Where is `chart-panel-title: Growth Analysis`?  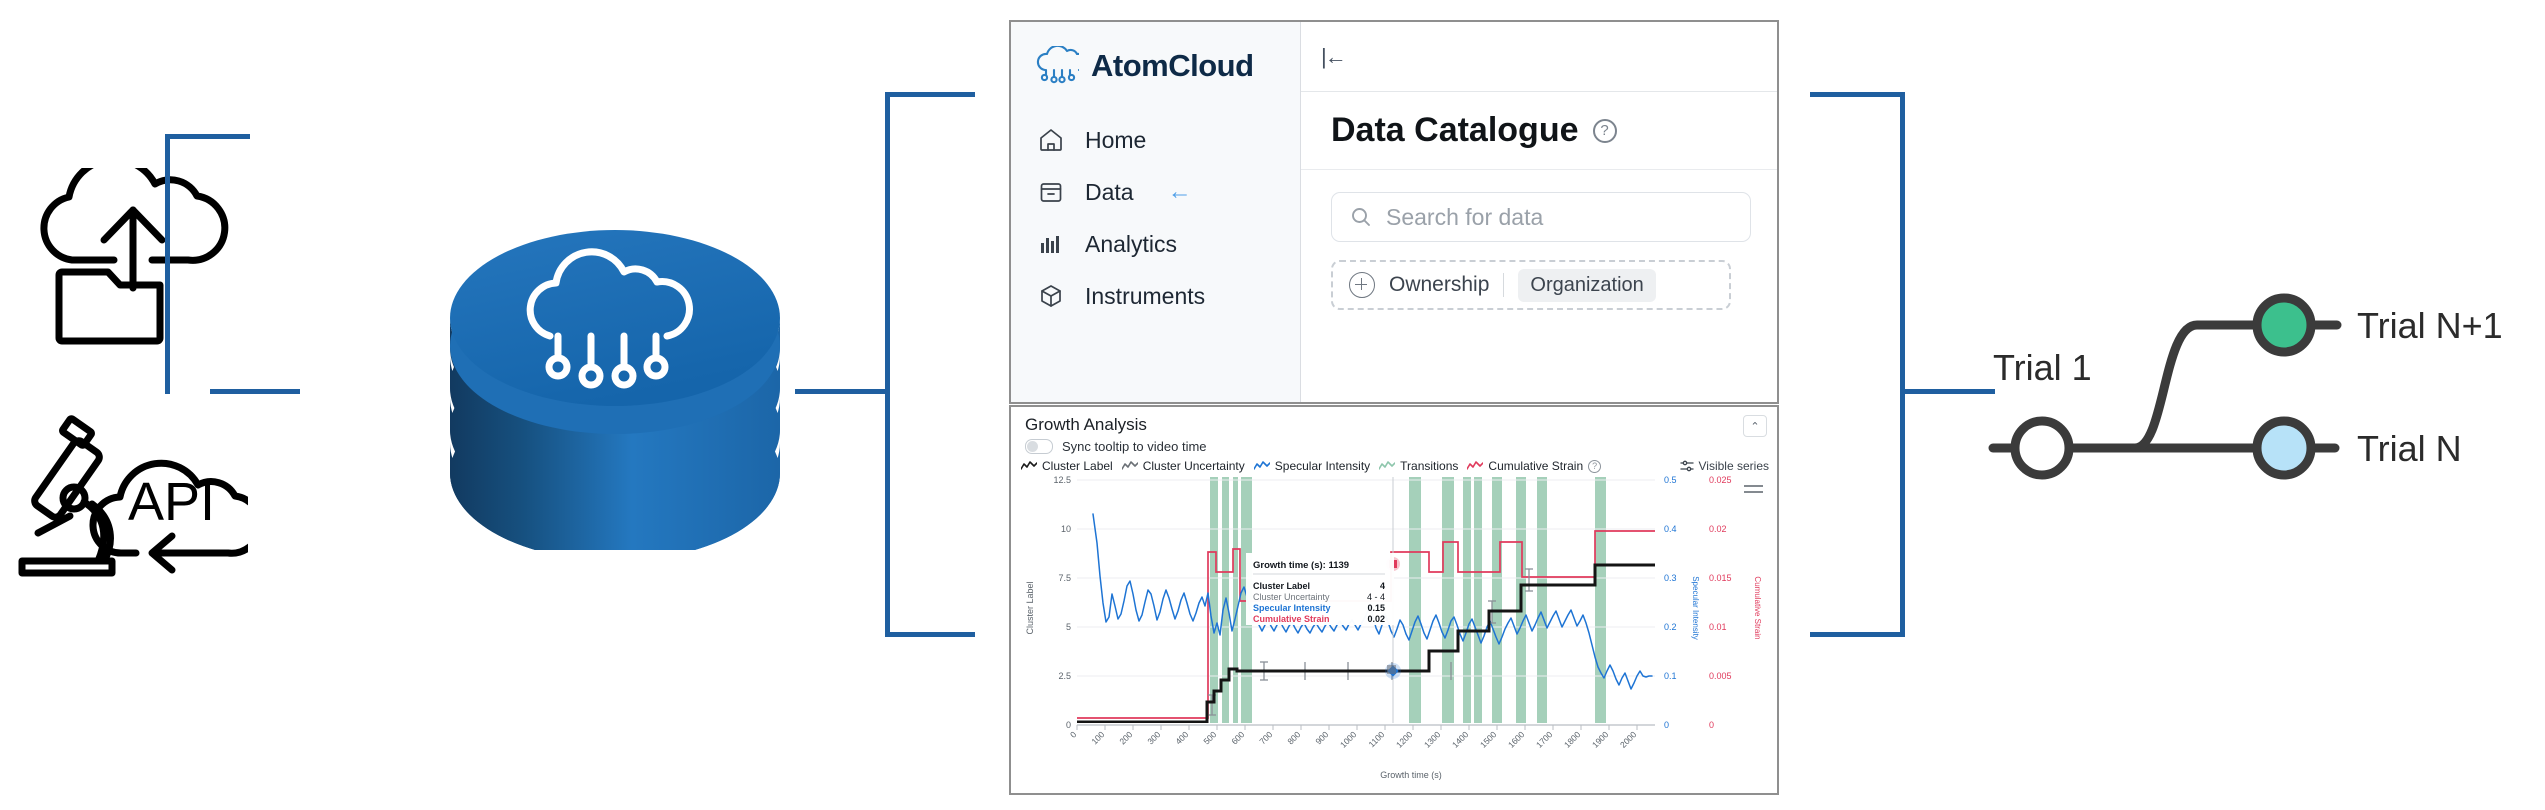
chart-panel-title: Growth Analysis is located at coordinates (1086, 424).